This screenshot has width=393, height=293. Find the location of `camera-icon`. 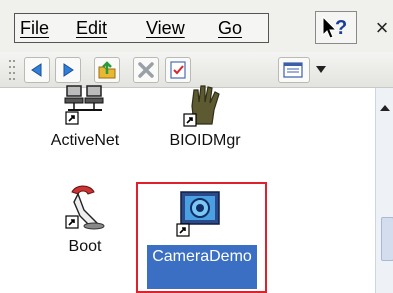

camera-icon is located at coordinates (198, 214).